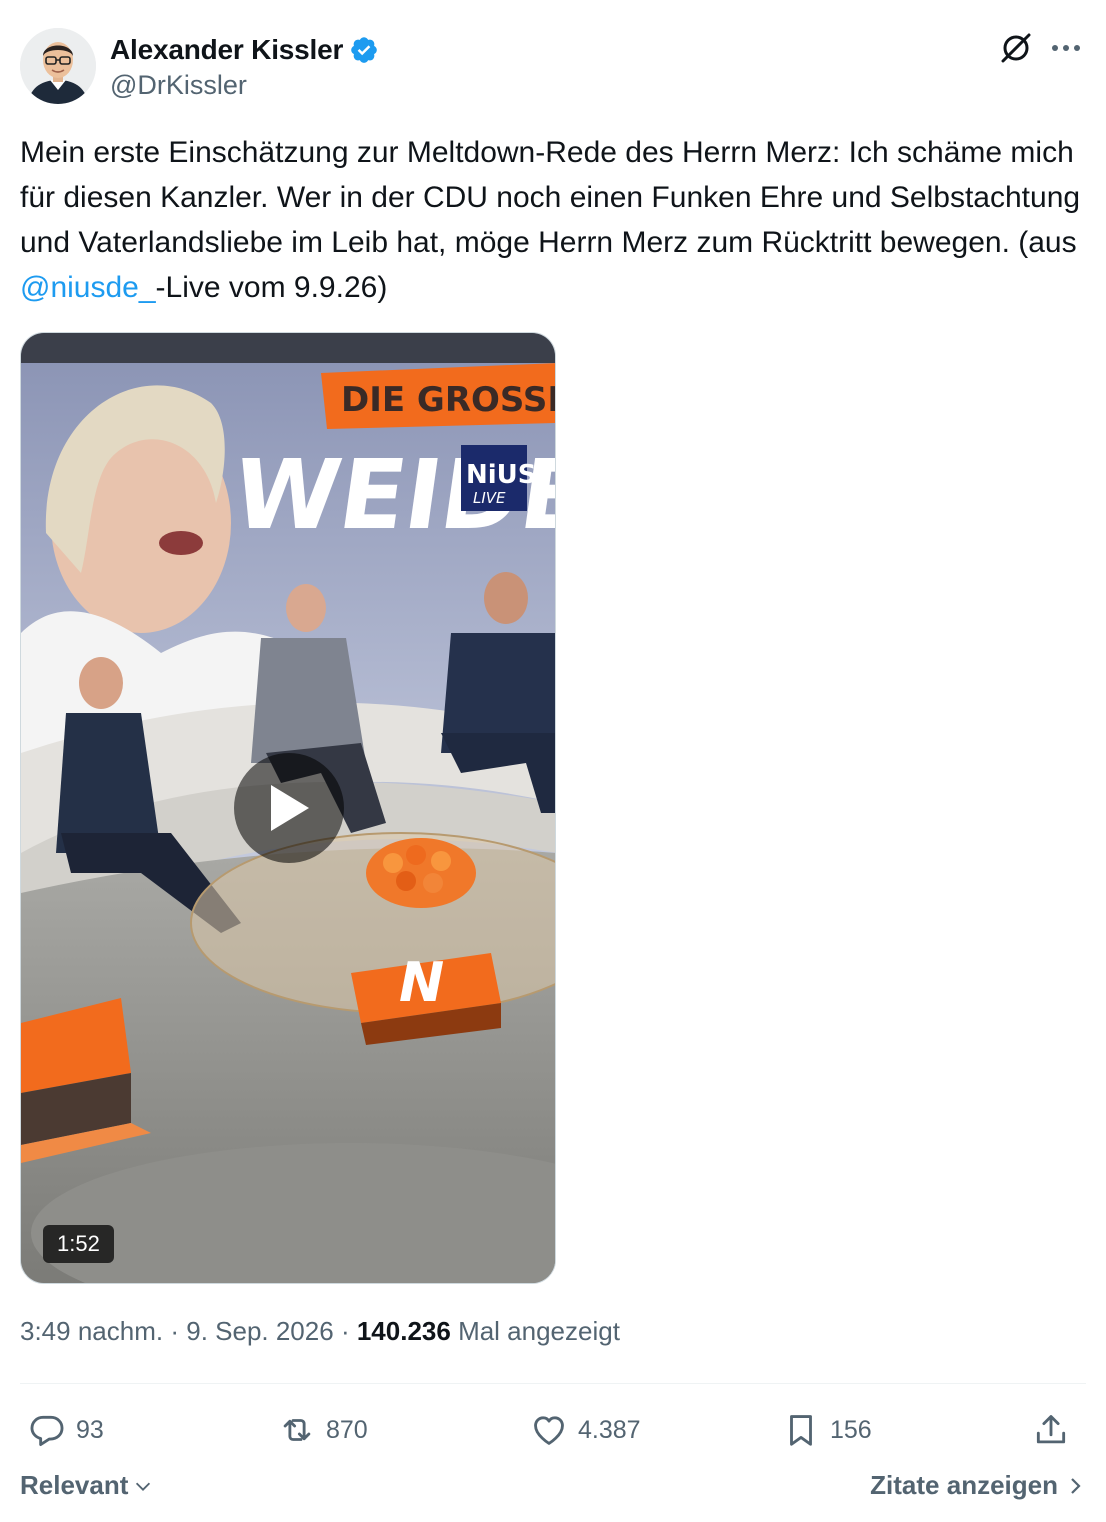 Image resolution: width=1106 pixels, height=1522 pixels. I want to click on chevron-down-icon, so click(143, 1486).